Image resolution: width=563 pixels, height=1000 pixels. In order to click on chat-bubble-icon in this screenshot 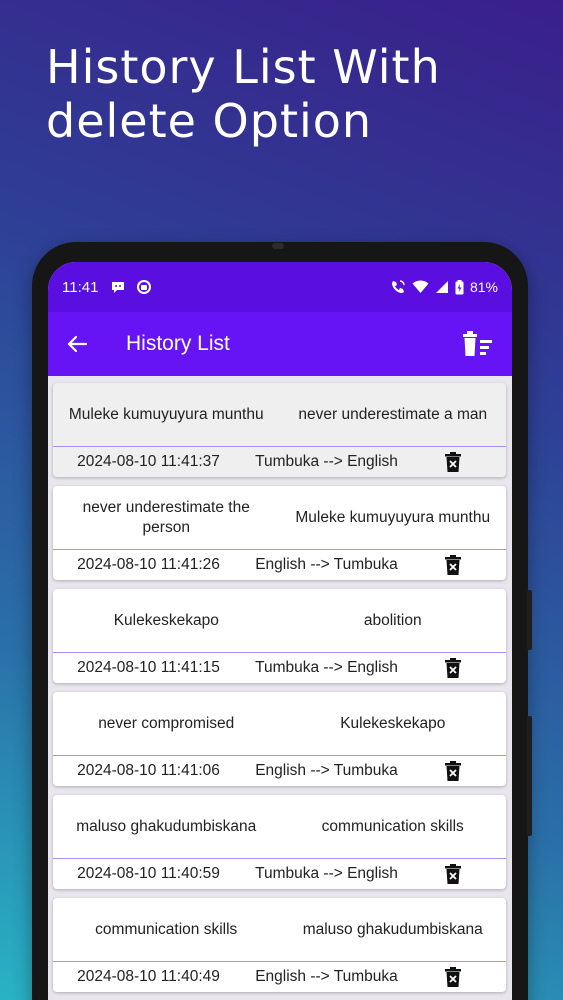, I will do `click(118, 287)`.